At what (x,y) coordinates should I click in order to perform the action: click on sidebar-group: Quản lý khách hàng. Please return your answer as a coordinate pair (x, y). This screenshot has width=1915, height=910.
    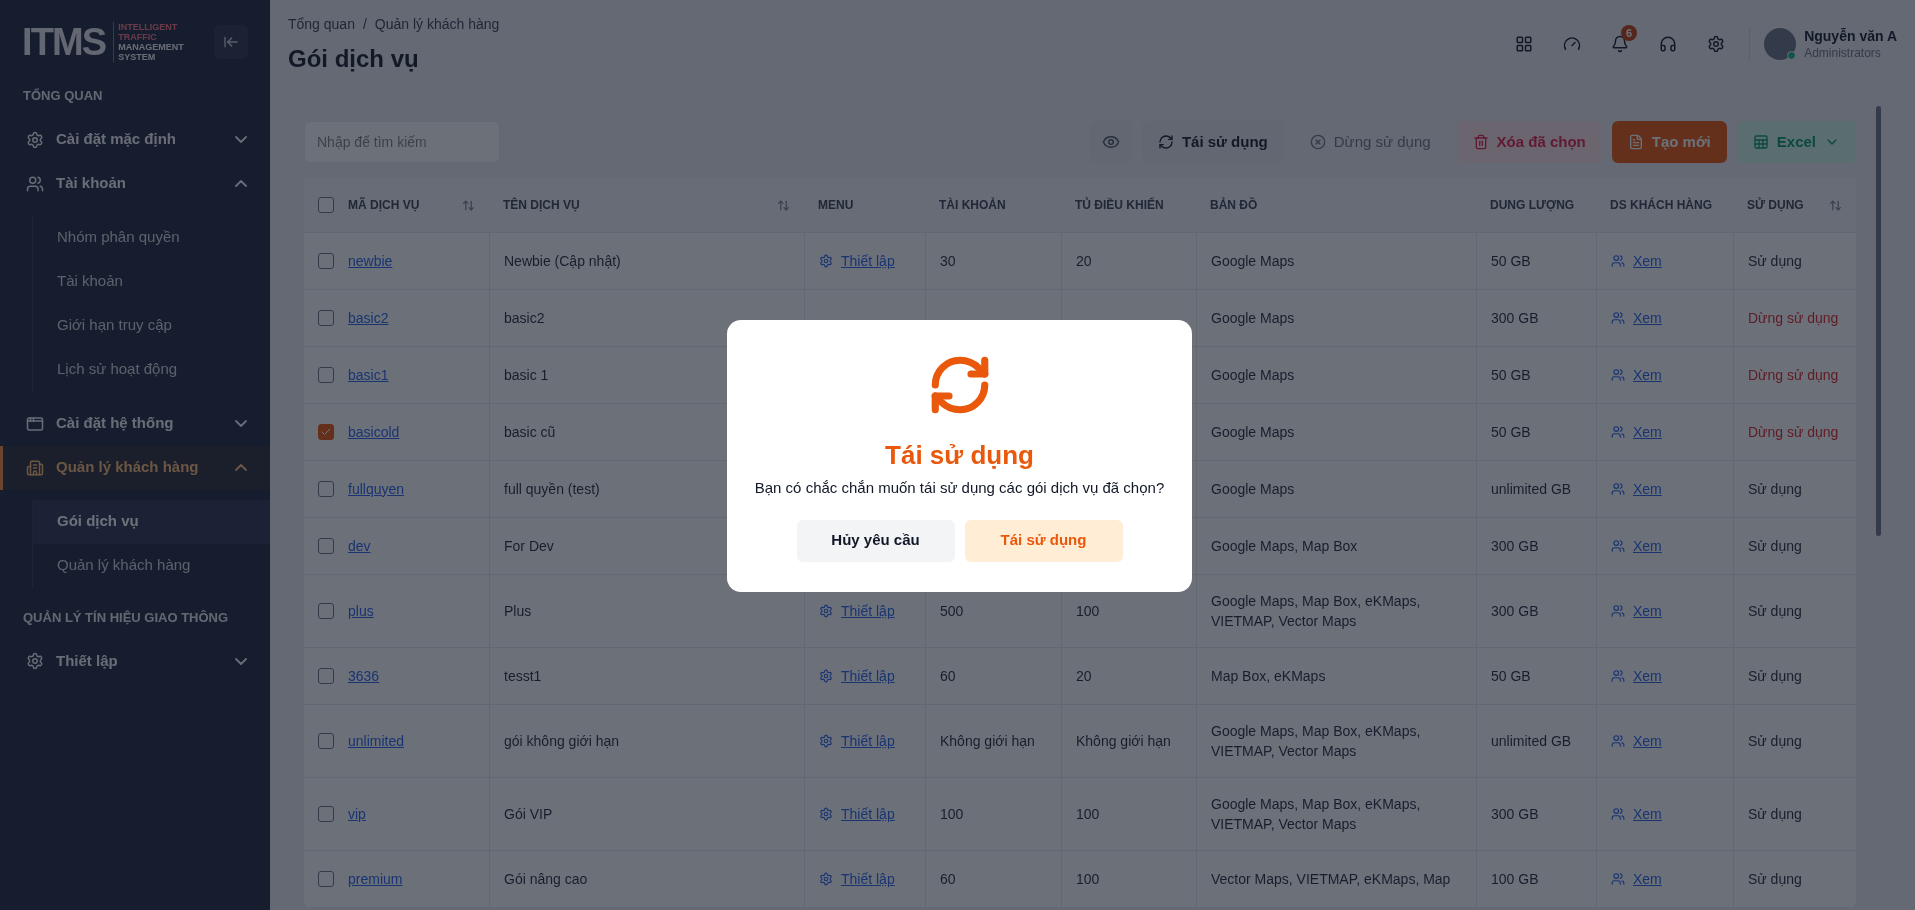
    Looking at the image, I should click on (135, 467).